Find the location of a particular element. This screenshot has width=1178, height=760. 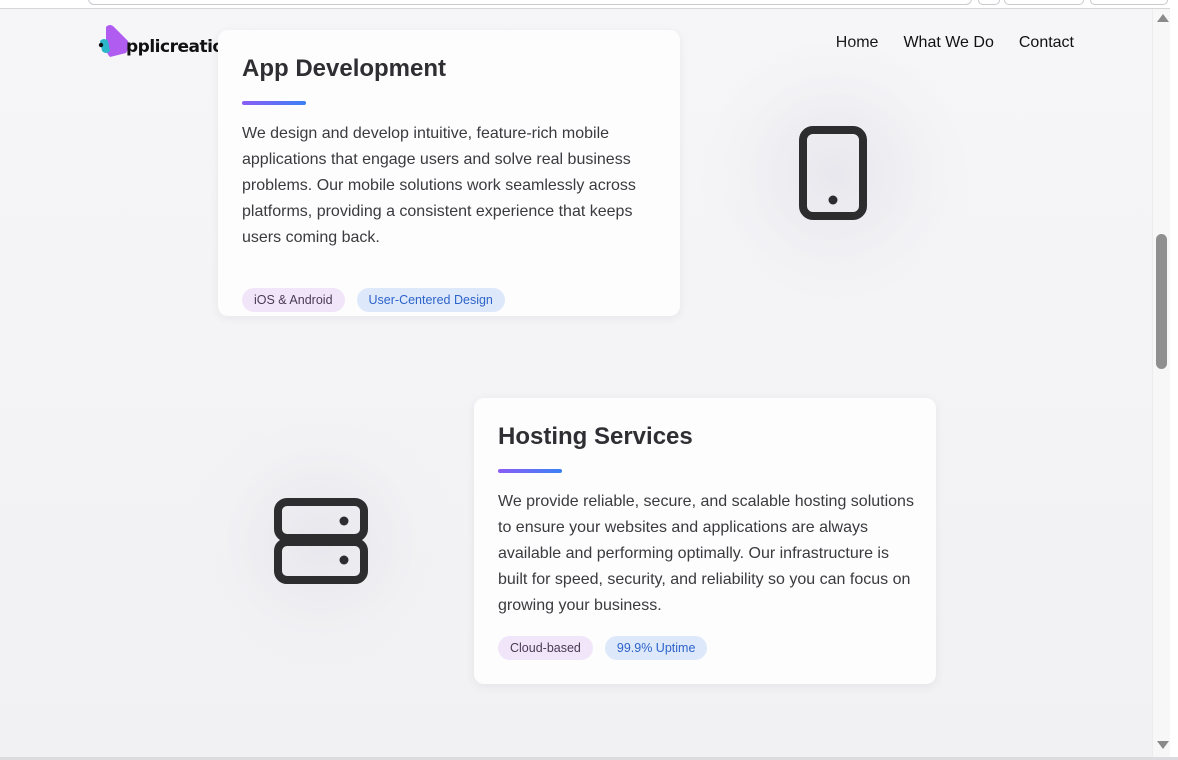

tag-user-centered-design: User-Centered Design is located at coordinates (430, 300).